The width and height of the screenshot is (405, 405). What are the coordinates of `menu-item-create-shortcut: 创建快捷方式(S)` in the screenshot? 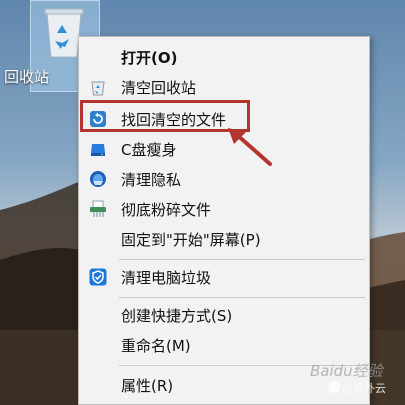 It's located at (224, 315).